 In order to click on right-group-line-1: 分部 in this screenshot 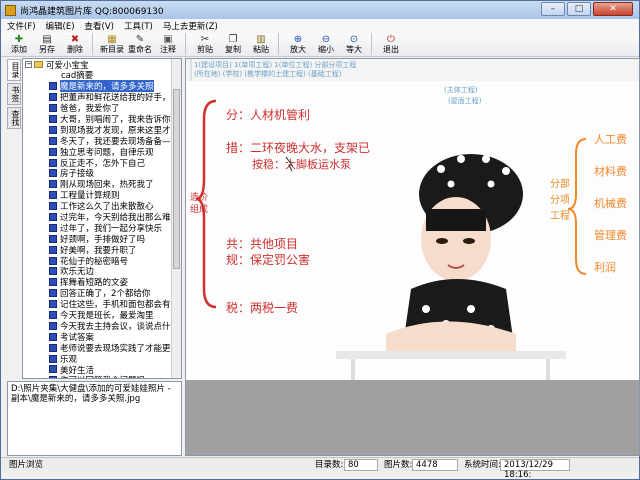, I will do `click(560, 183)`.